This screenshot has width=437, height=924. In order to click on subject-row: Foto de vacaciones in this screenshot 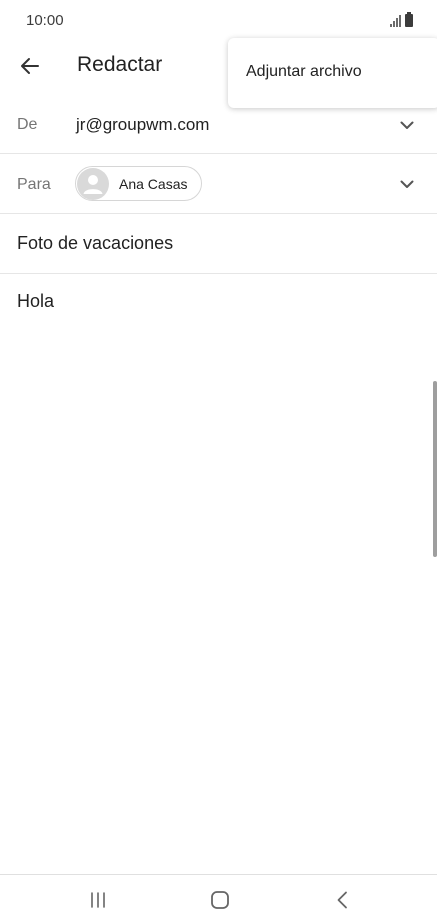, I will do `click(218, 244)`.